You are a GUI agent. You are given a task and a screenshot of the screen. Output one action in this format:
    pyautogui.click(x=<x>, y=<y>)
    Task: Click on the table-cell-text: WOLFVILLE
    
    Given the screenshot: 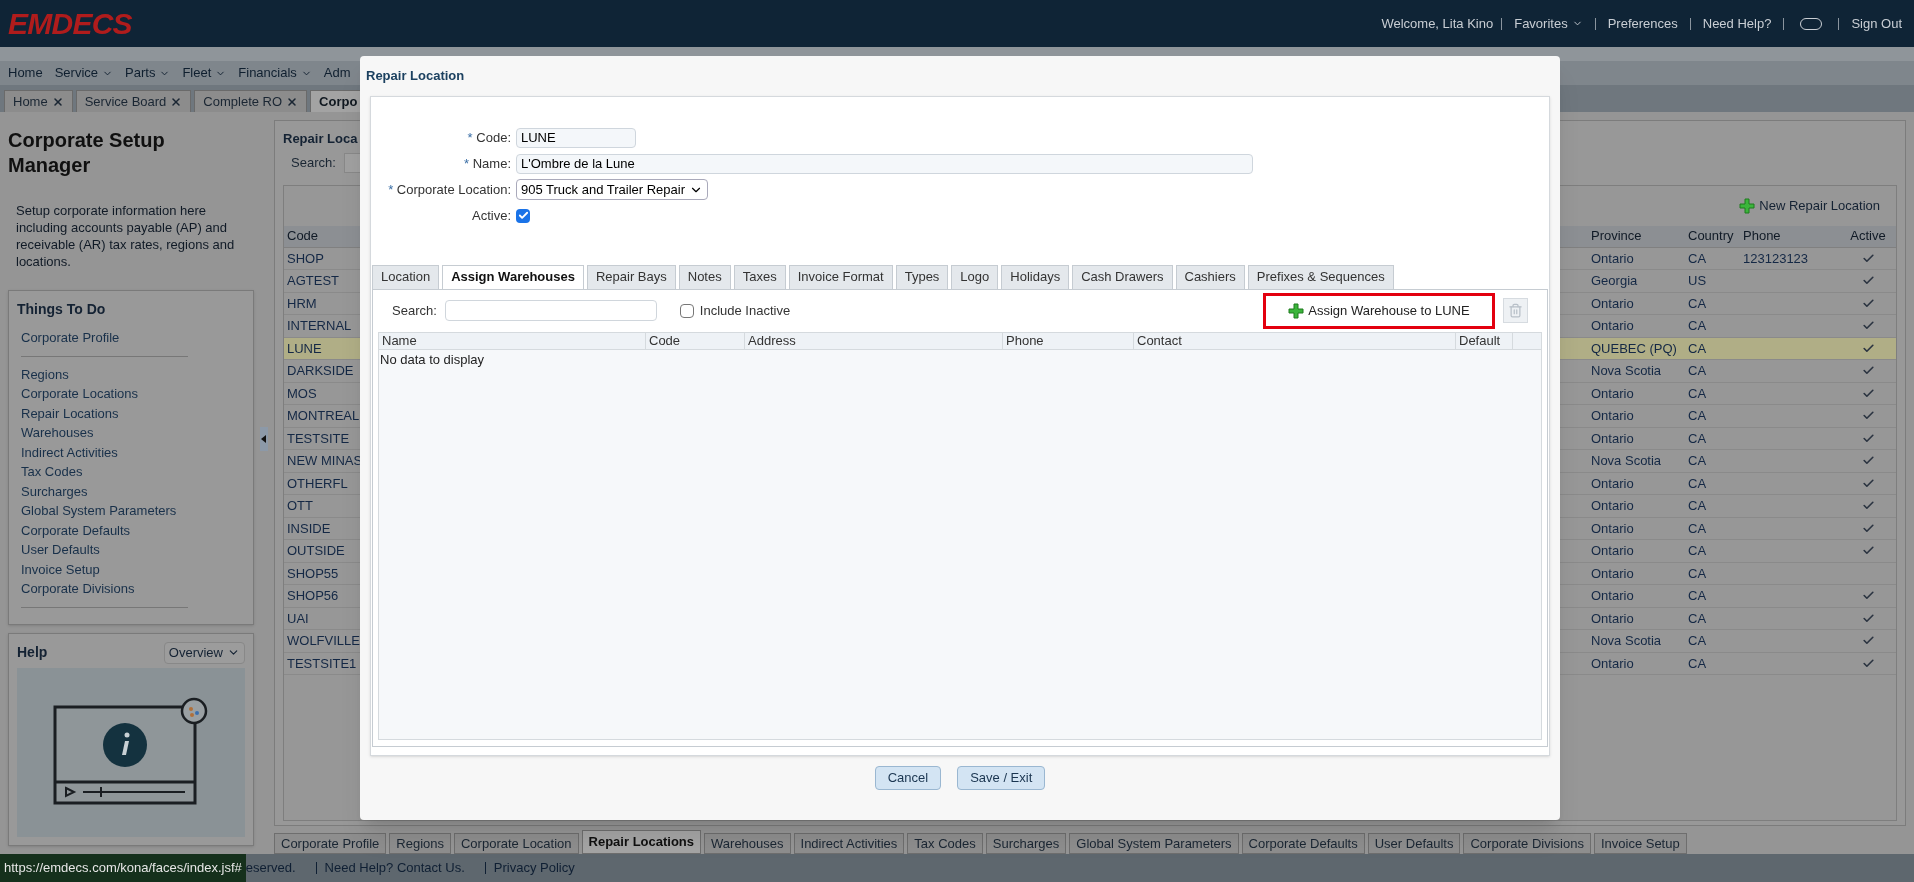 What is the action you would take?
    pyautogui.click(x=323, y=641)
    